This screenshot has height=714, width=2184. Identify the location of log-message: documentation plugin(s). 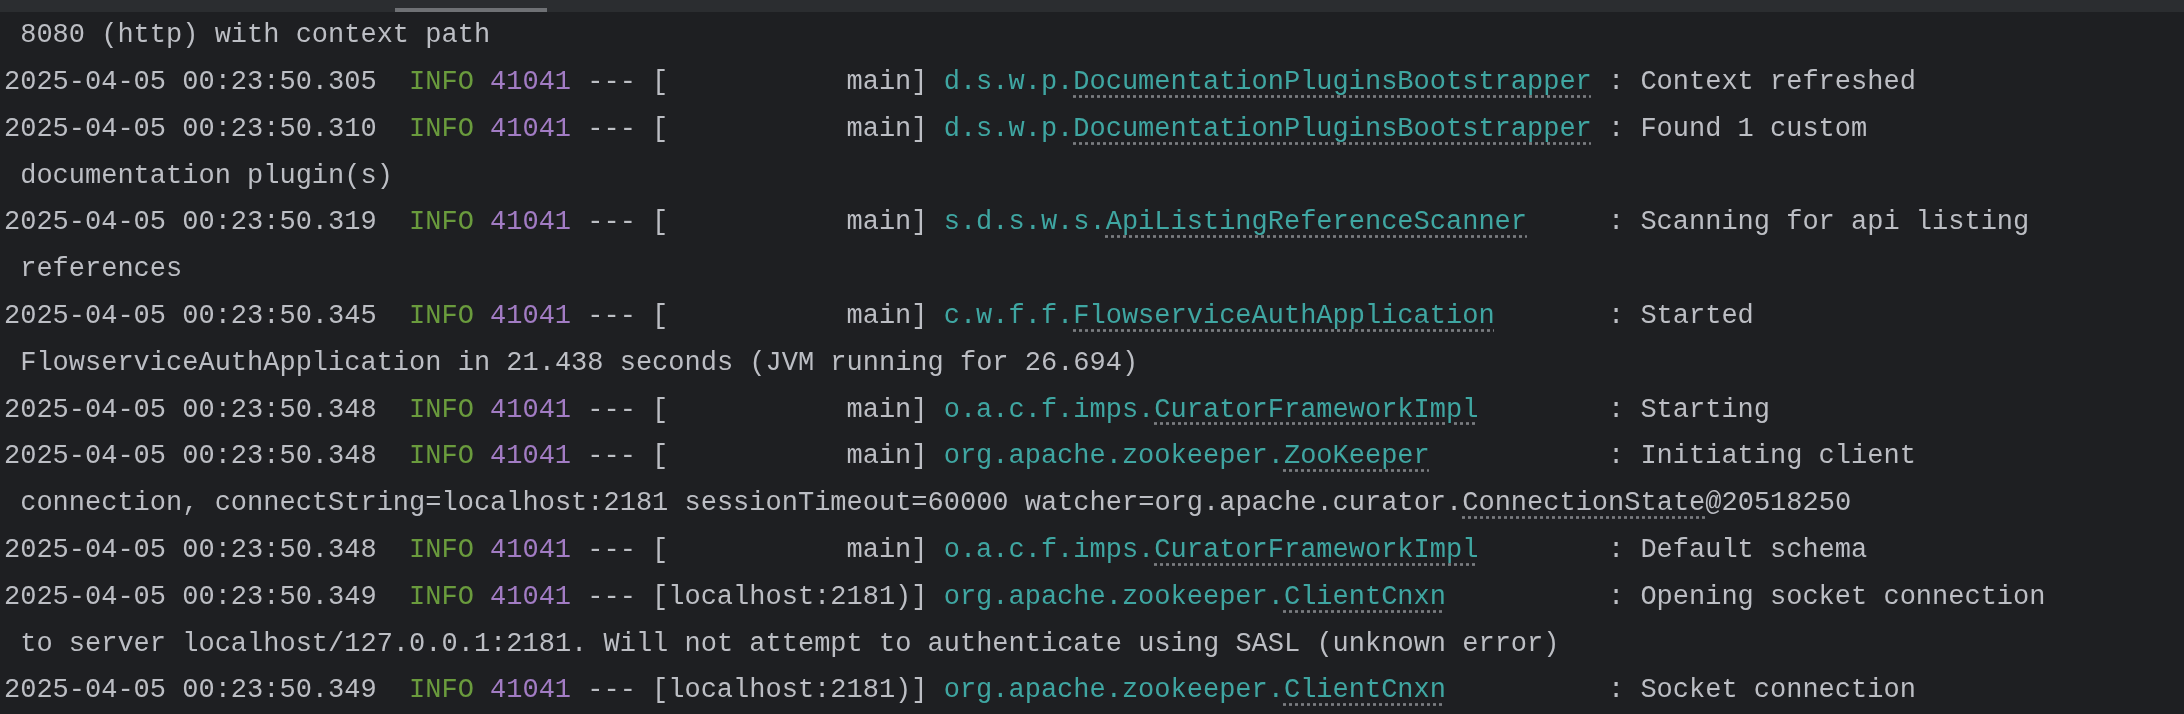
(206, 176).